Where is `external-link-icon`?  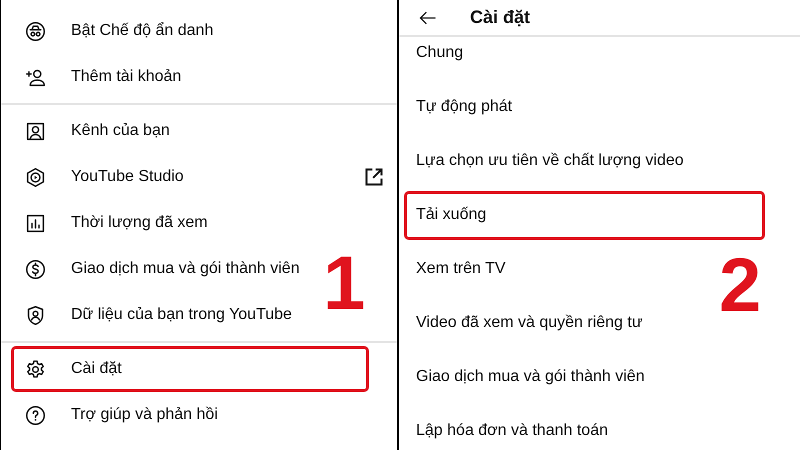
external-link-icon is located at coordinates (374, 177).